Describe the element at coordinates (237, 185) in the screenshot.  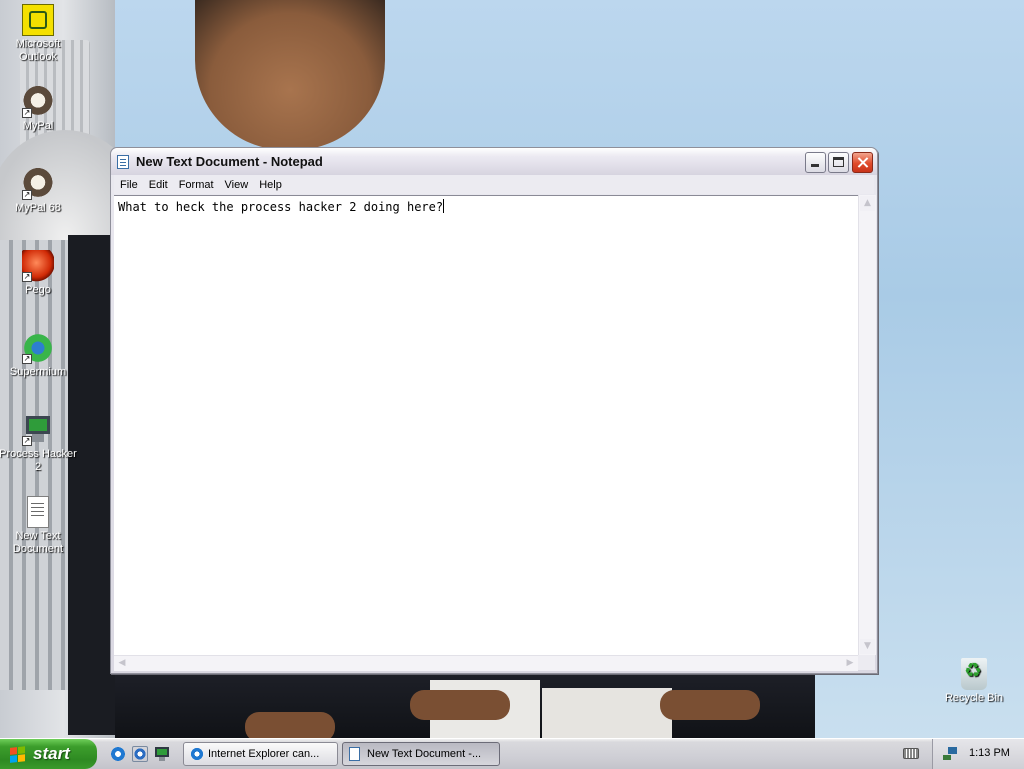
I see `menu-view: View` at that location.